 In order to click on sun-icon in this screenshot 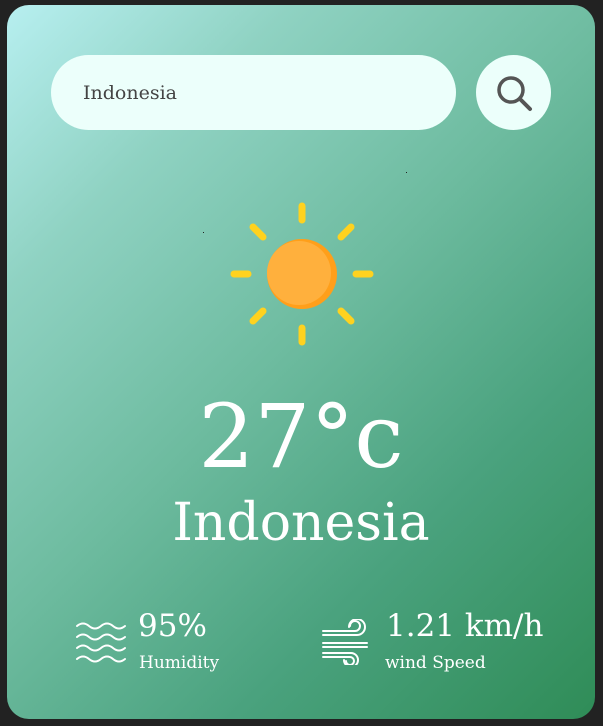, I will do `click(302, 274)`.